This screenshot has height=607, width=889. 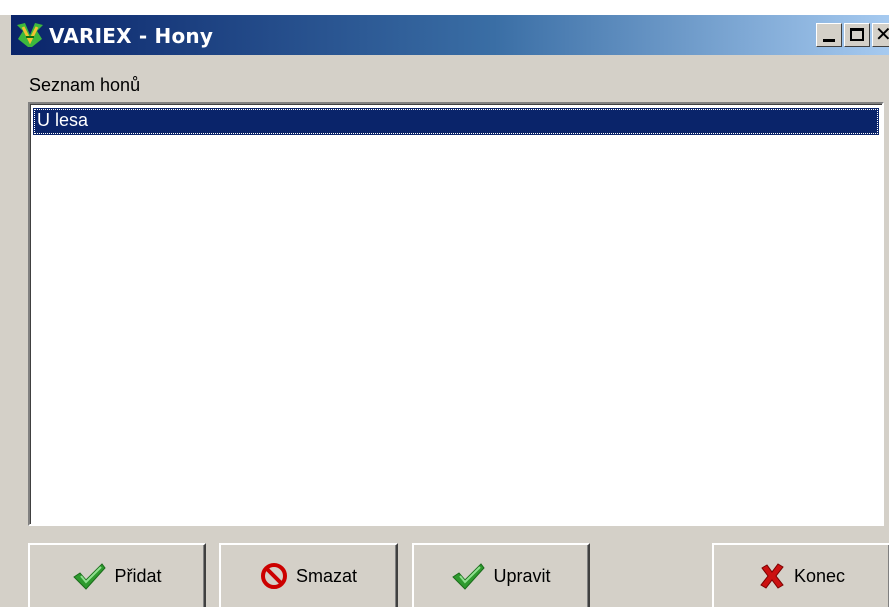 I want to click on close-icon: ✕, so click(x=882, y=34).